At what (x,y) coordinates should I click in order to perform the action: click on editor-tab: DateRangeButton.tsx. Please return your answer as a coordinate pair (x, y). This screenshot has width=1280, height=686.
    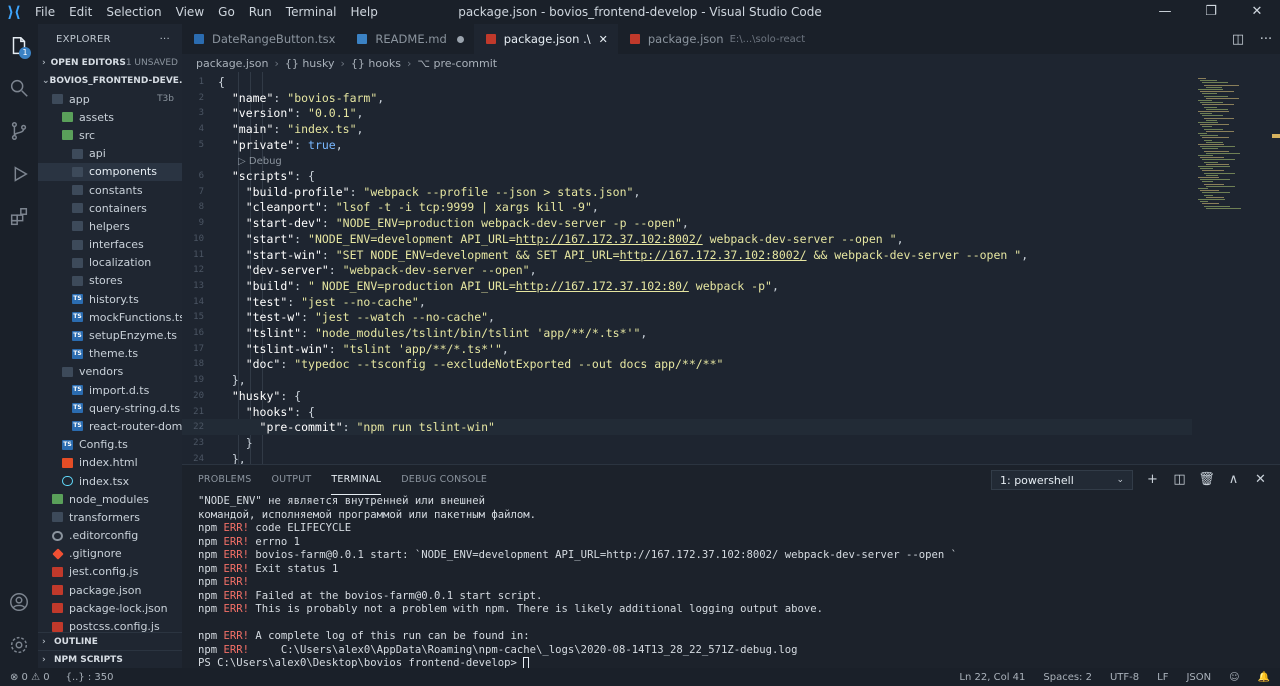
    Looking at the image, I should click on (263, 39).